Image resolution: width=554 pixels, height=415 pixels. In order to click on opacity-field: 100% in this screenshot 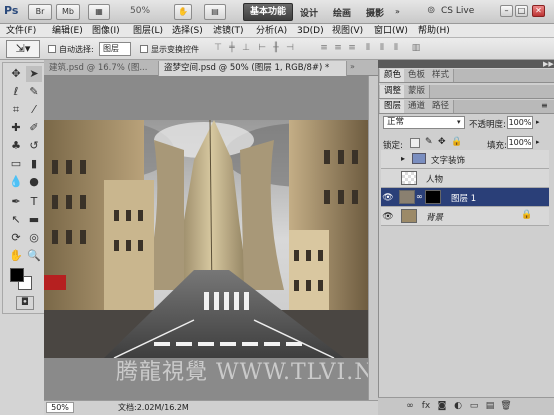, I will do `click(520, 122)`.